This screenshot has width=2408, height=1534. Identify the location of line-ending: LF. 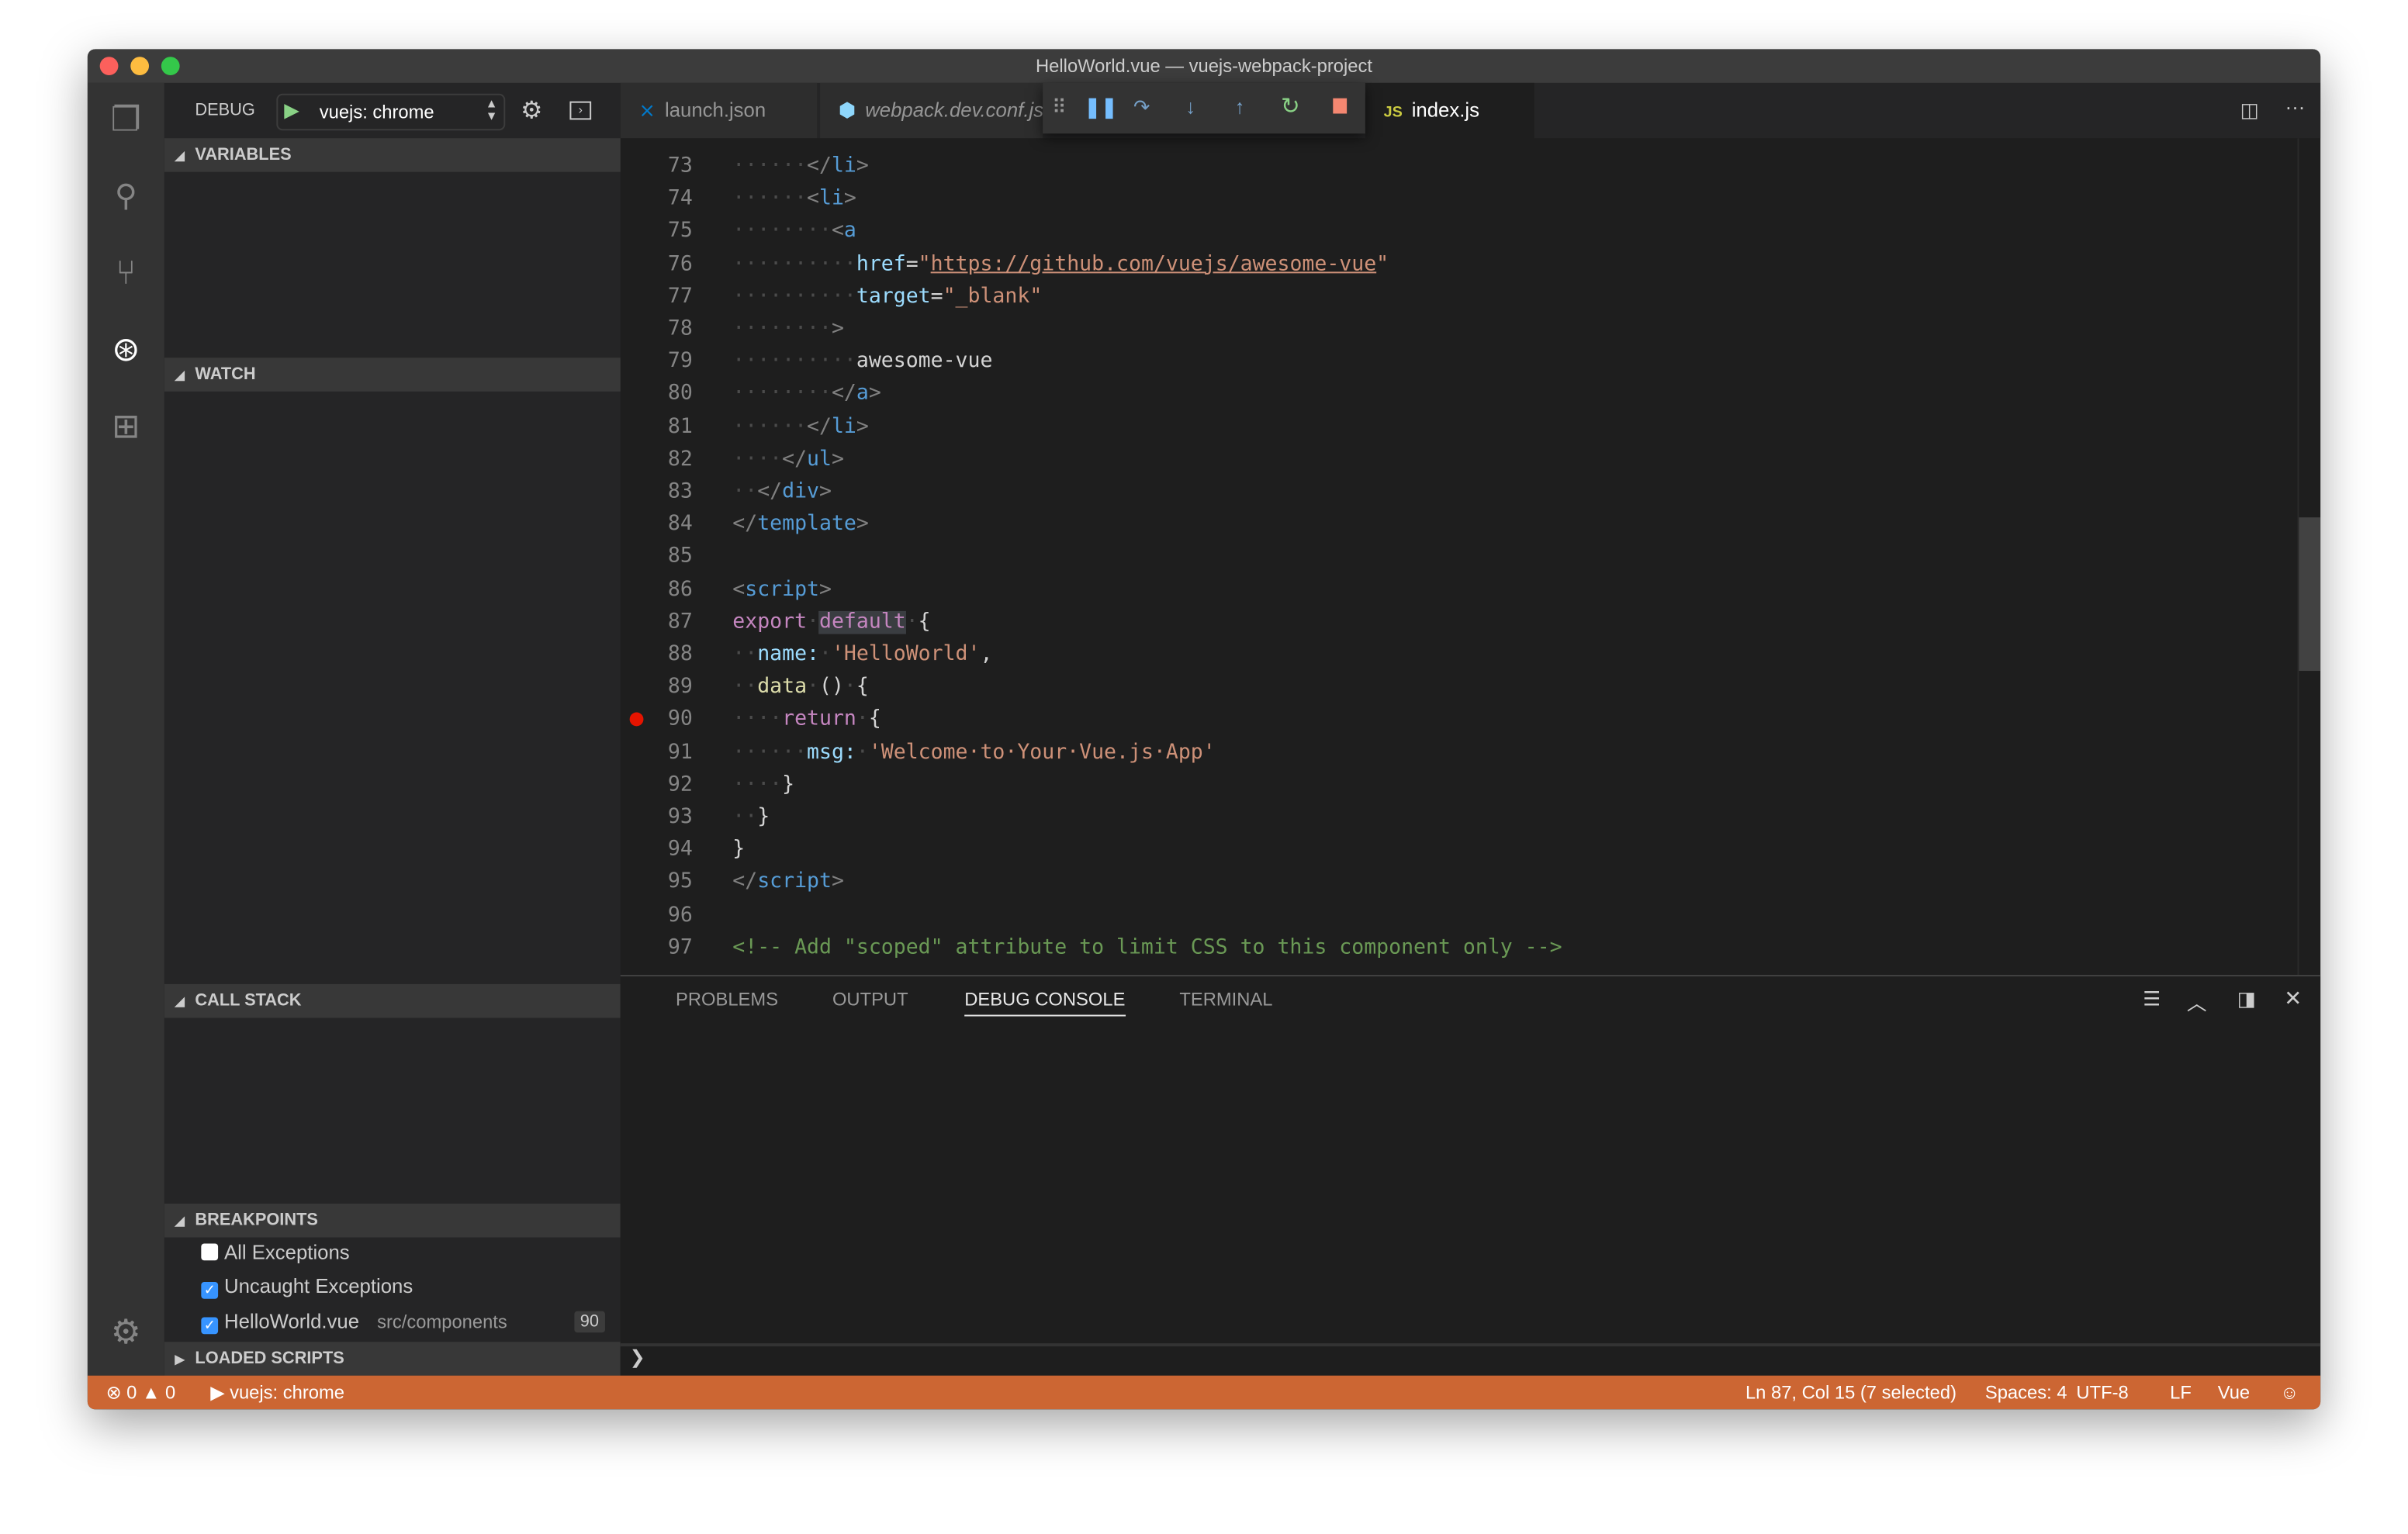
(2181, 1393).